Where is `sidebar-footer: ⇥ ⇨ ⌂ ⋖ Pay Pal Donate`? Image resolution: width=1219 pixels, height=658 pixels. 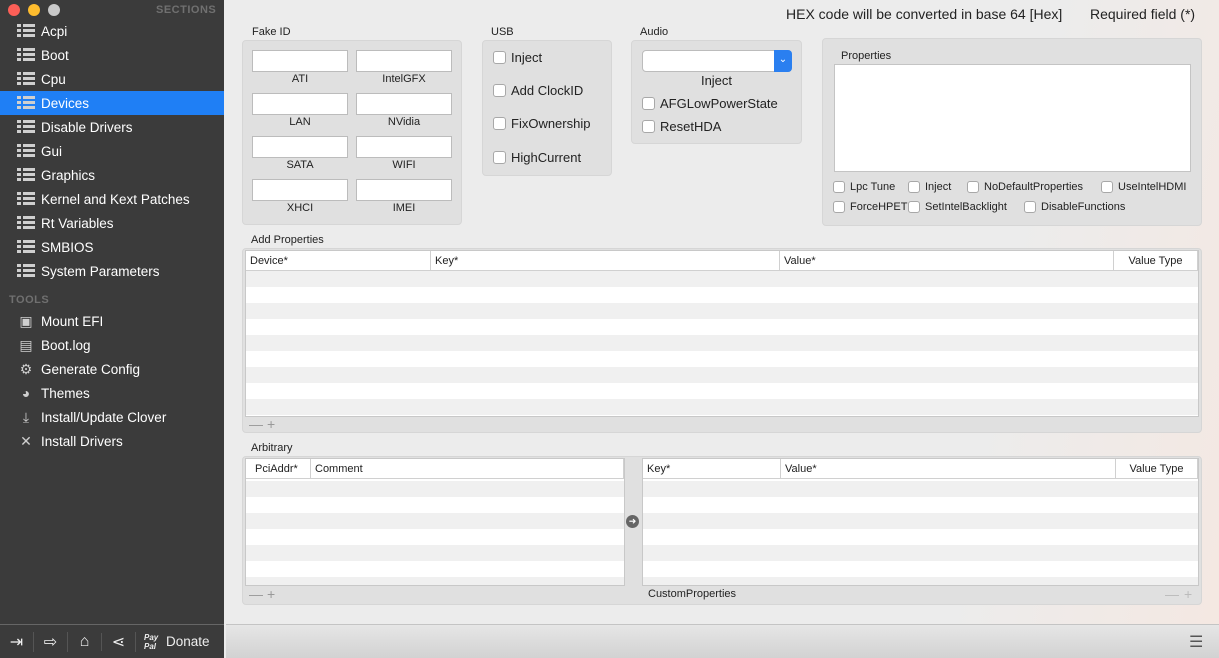 sidebar-footer: ⇥ ⇨ ⌂ ⋖ Pay Pal Donate is located at coordinates (112, 641).